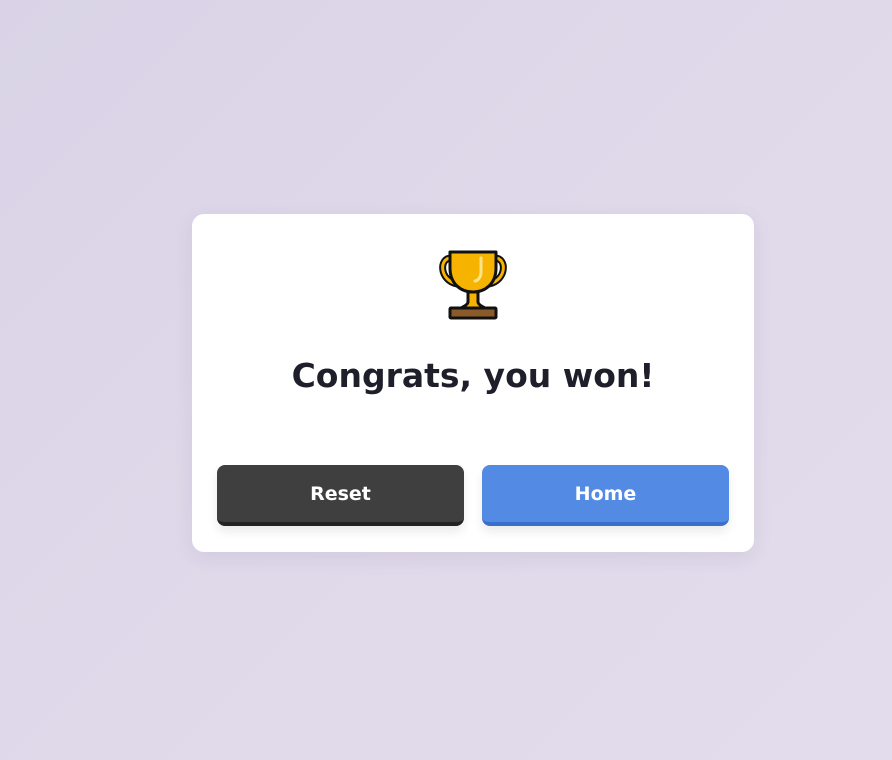 This screenshot has height=760, width=892. Describe the element at coordinates (473, 285) in the screenshot. I see `trophy-icon` at that location.